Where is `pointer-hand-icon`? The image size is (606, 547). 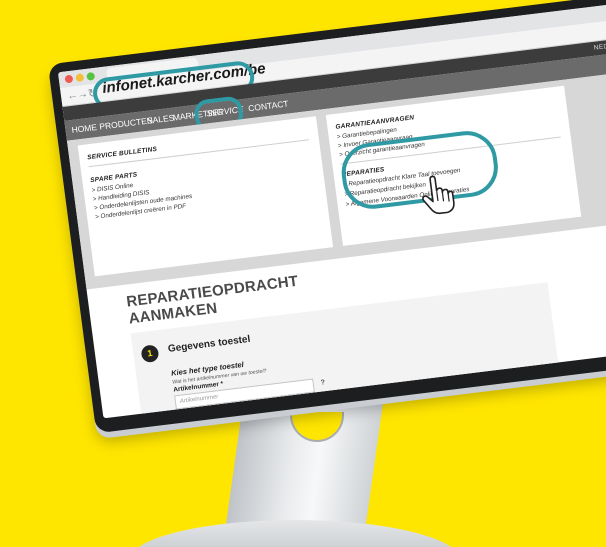
pointer-hand-icon is located at coordinates (438, 195).